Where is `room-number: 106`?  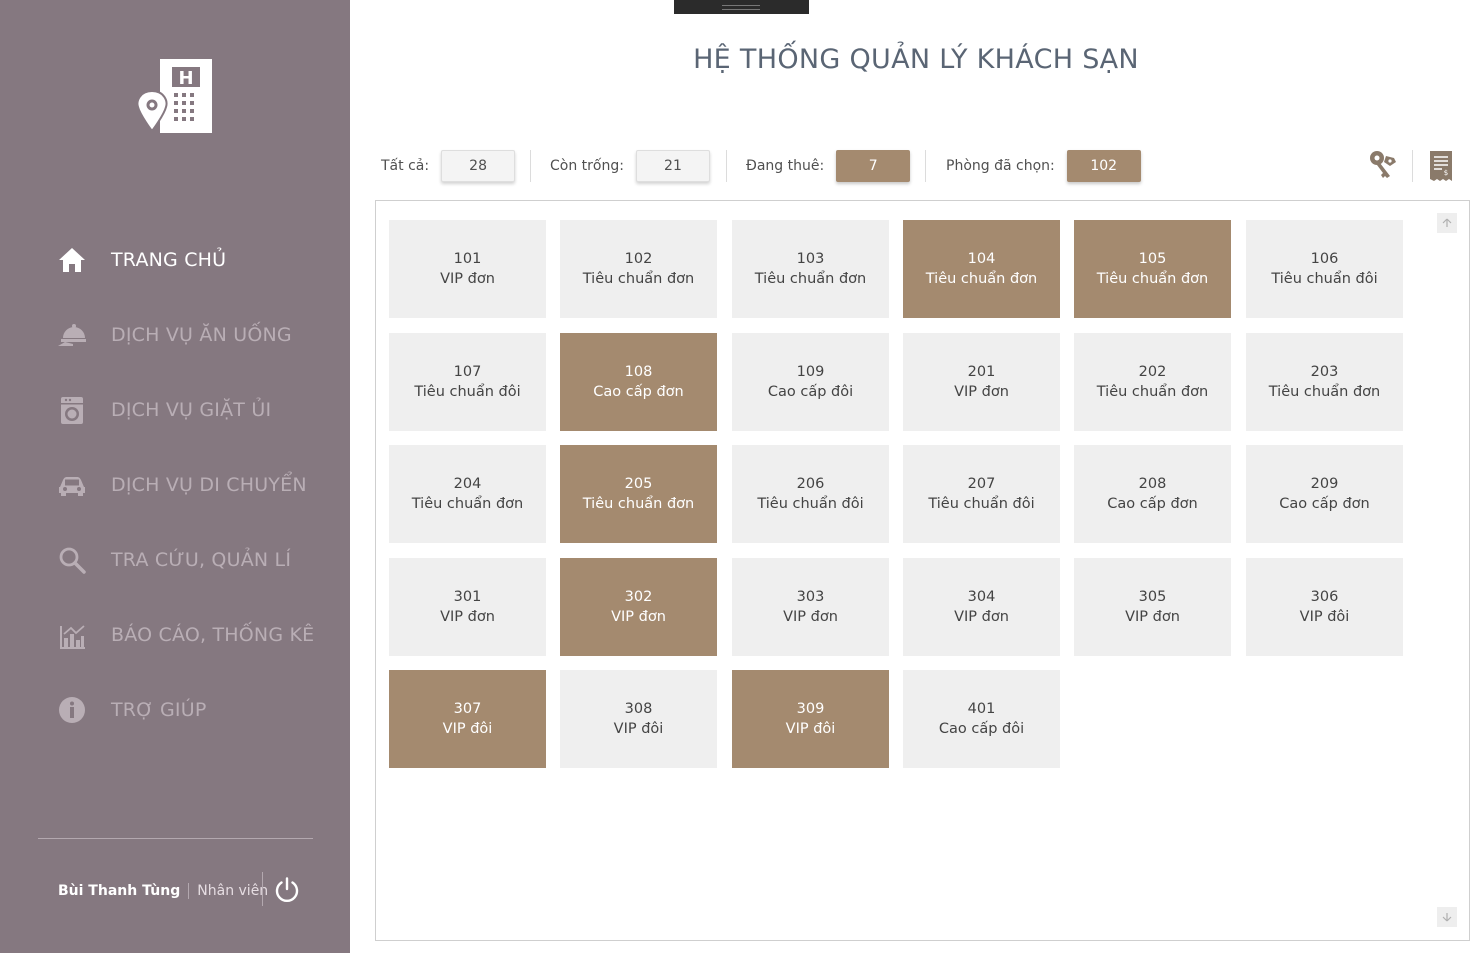 room-number: 106 is located at coordinates (1324, 259).